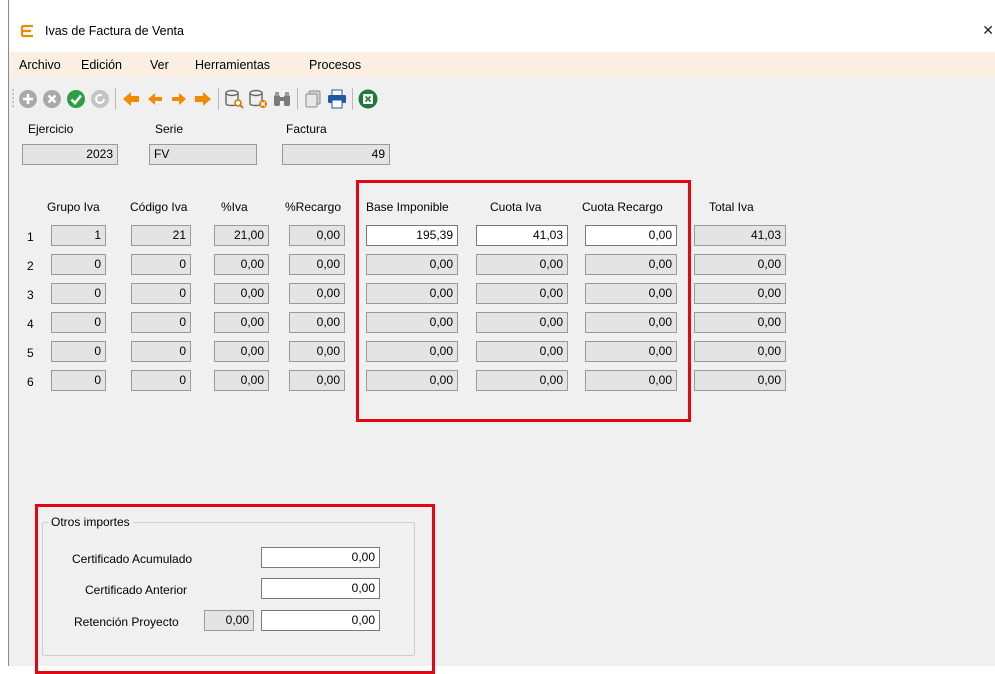 The height and width of the screenshot is (674, 995). Describe the element at coordinates (51, 129) in the screenshot. I see `ejercicio-label: Ejercicio` at that location.